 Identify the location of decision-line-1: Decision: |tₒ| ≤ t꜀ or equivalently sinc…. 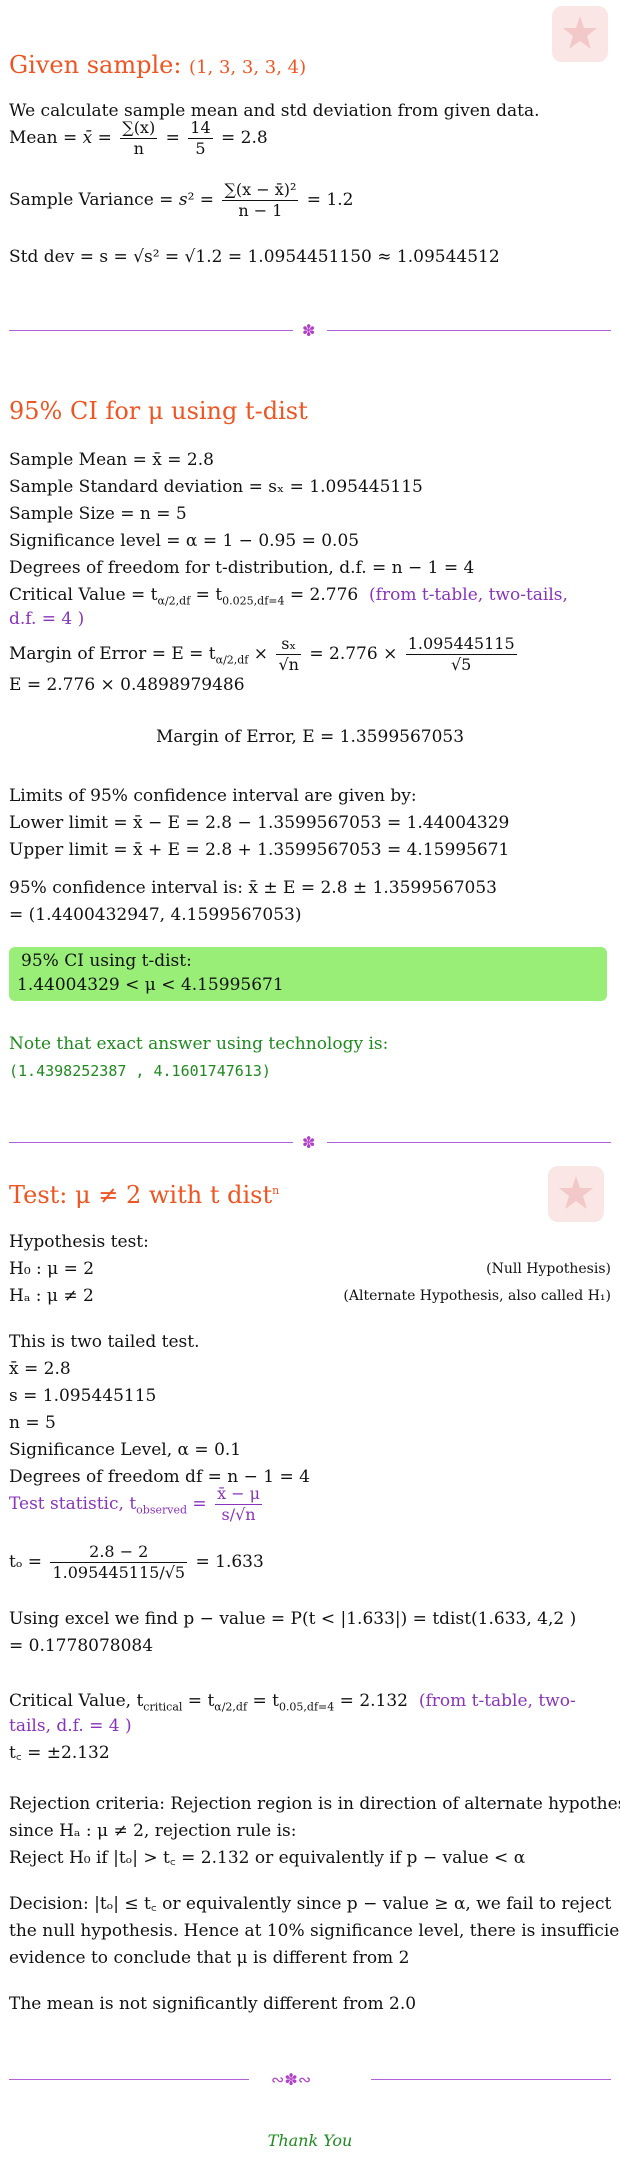
(310, 1904).